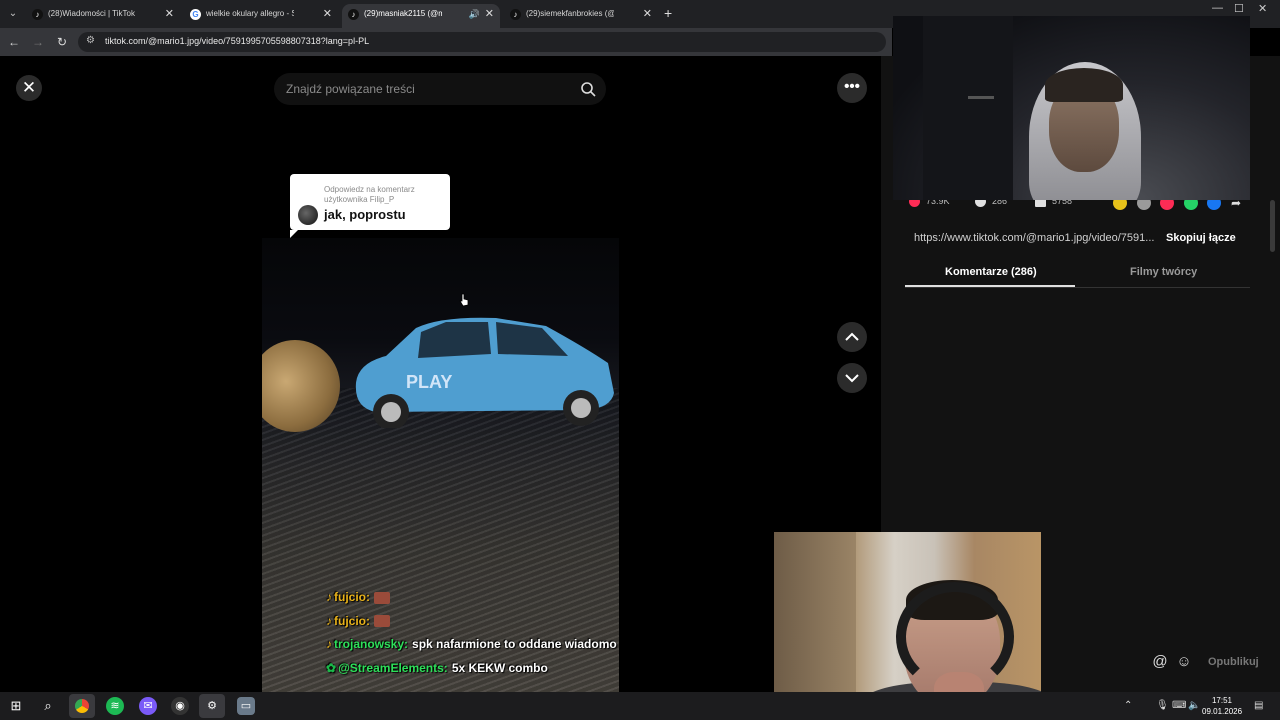  I want to click on related-search, so click(440, 89).